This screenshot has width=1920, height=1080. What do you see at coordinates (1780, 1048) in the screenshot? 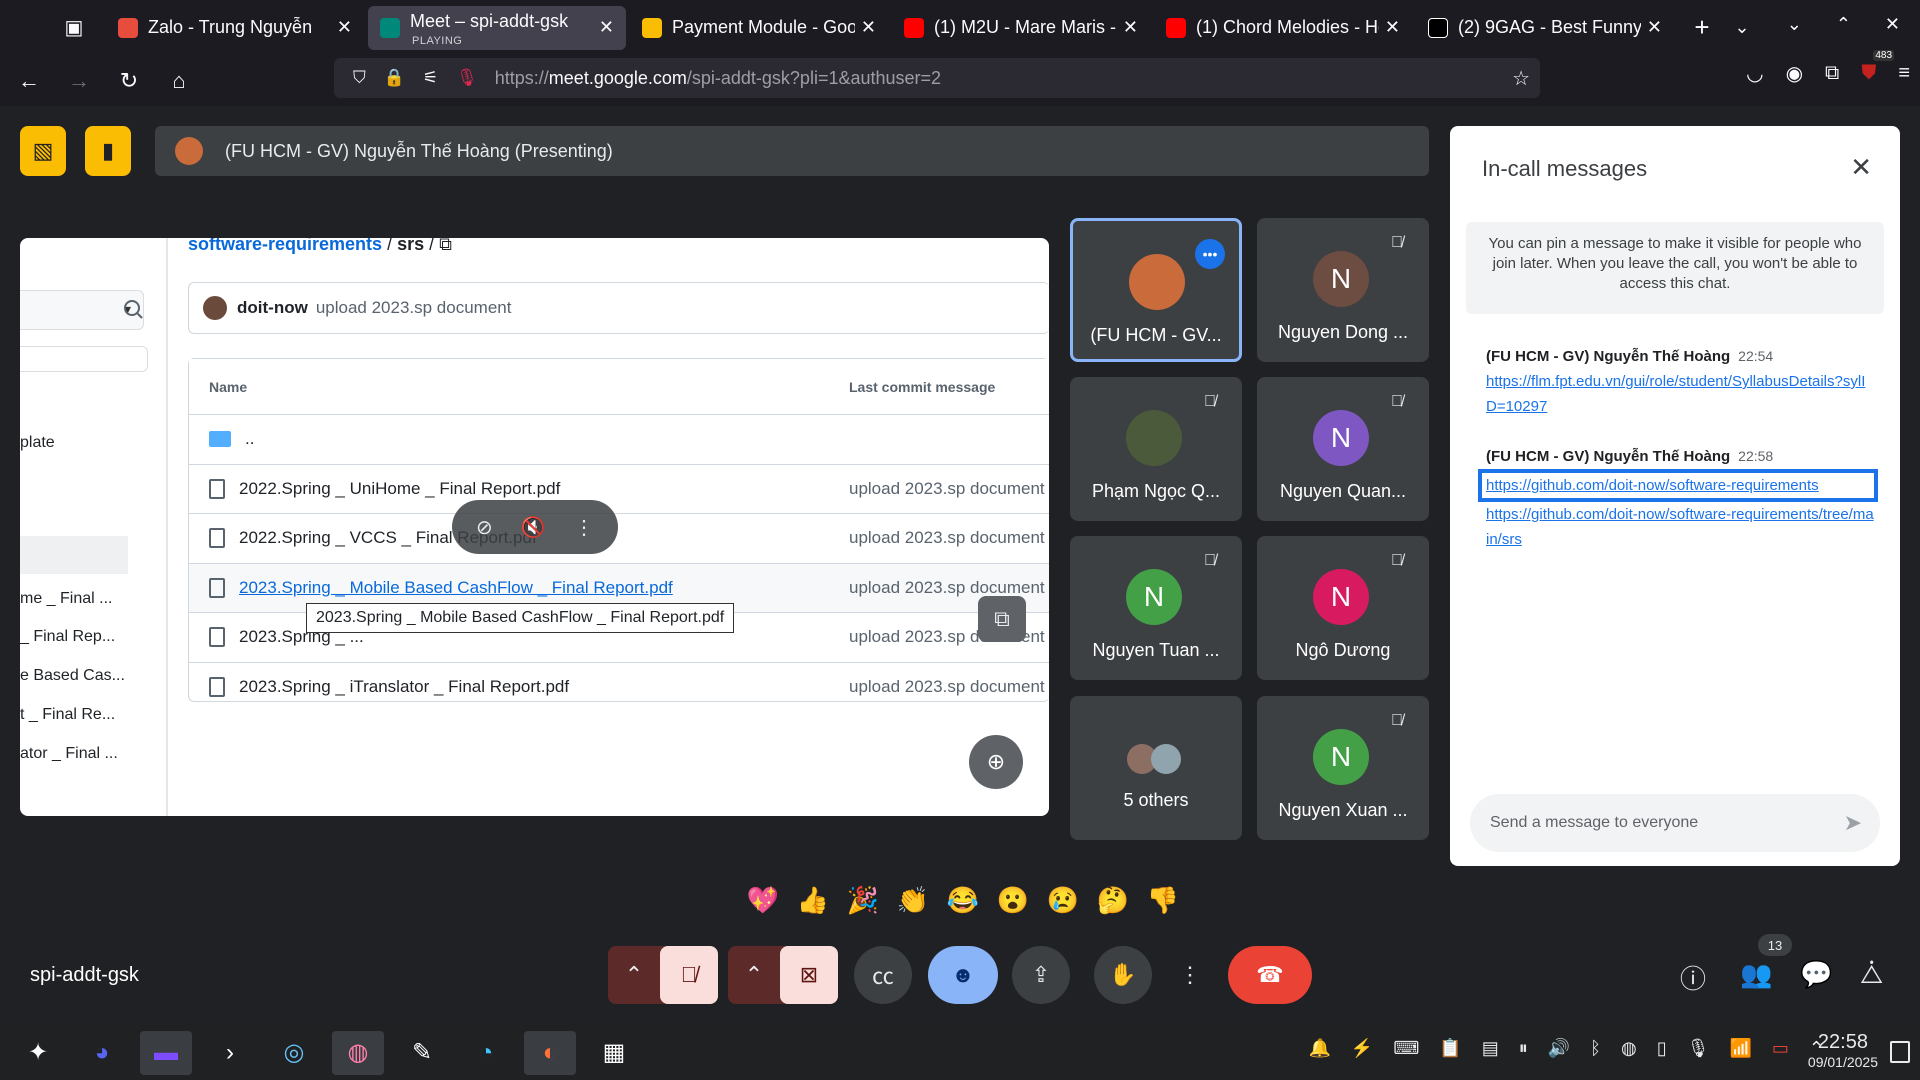
I see `battery-status-icon: ▭` at bounding box center [1780, 1048].